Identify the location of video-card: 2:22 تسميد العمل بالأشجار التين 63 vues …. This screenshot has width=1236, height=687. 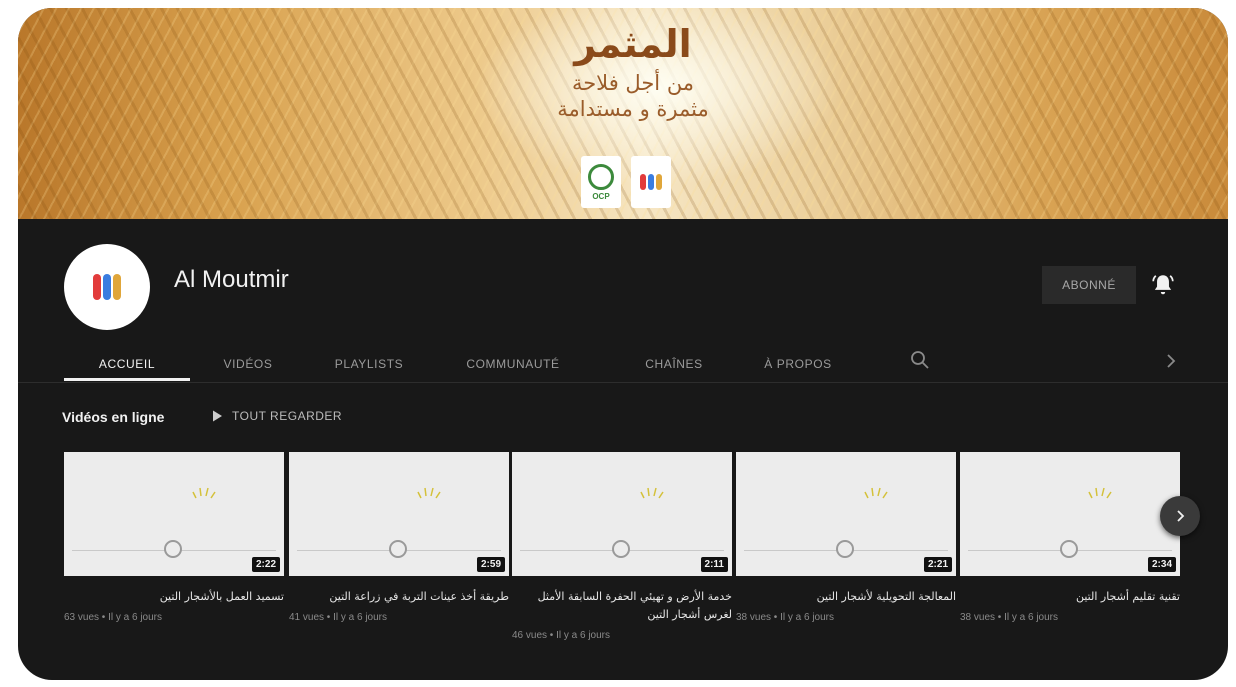
(174, 537).